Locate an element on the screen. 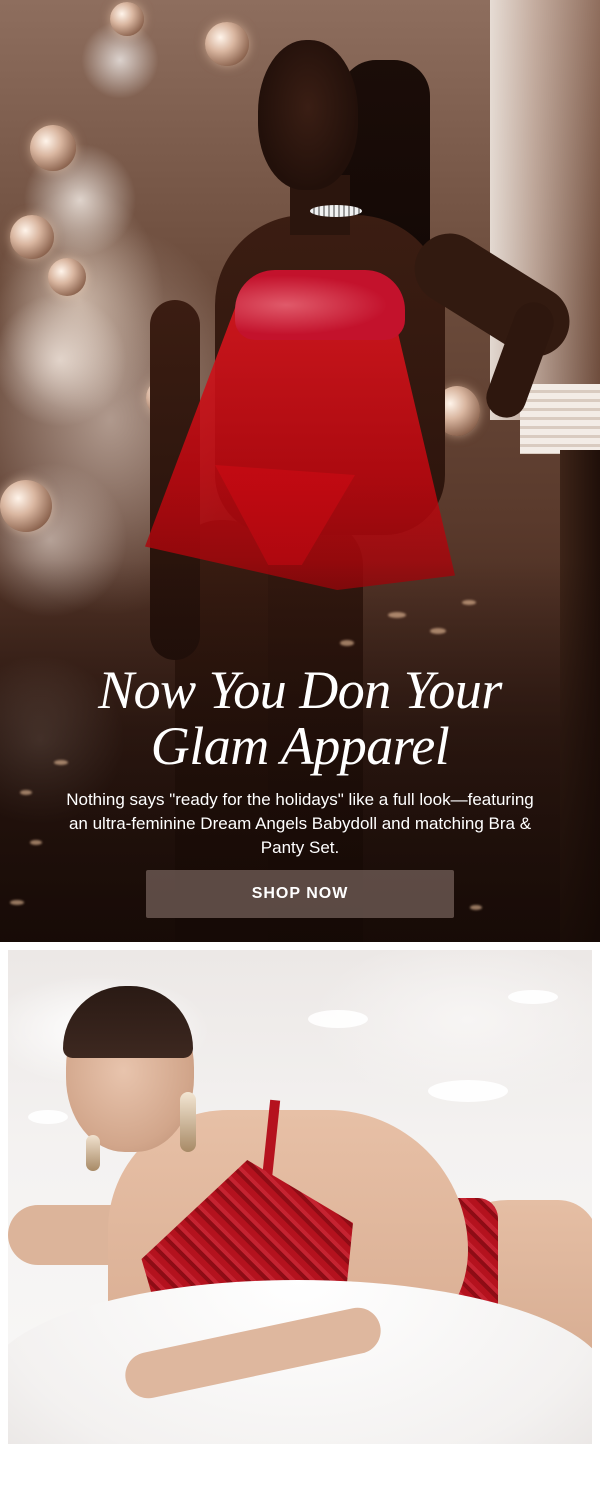  hero-headline: Now You Don Your Glam Apparel is located at coordinates (300, 718).